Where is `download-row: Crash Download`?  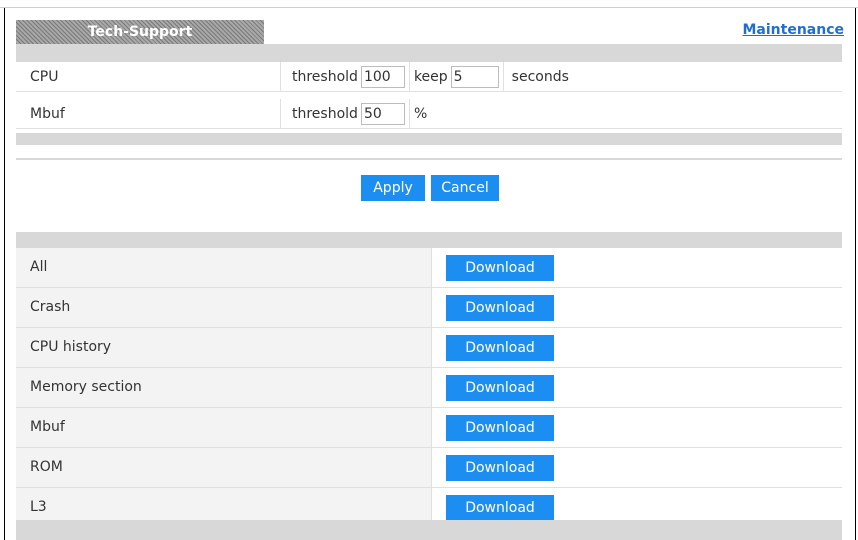 download-row: Crash Download is located at coordinates (429, 308).